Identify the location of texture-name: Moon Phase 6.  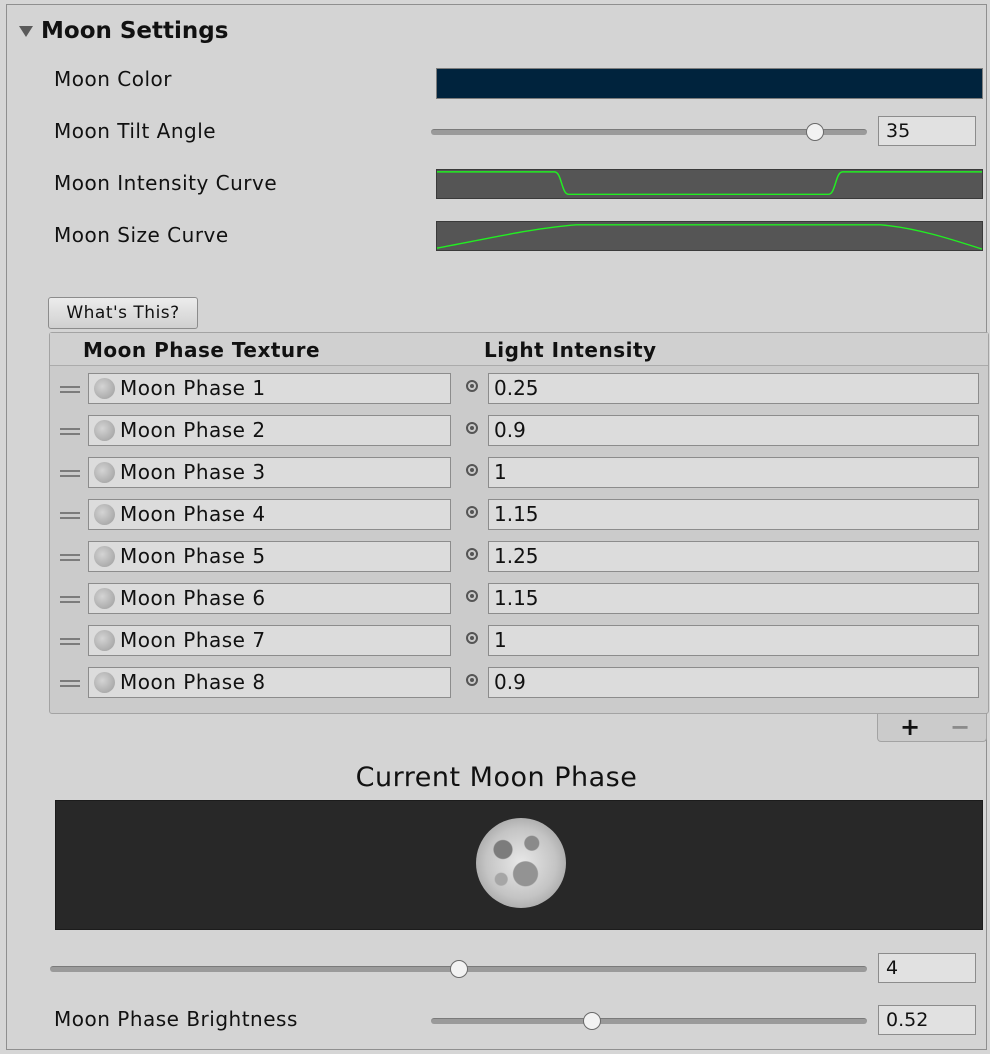
(193, 598).